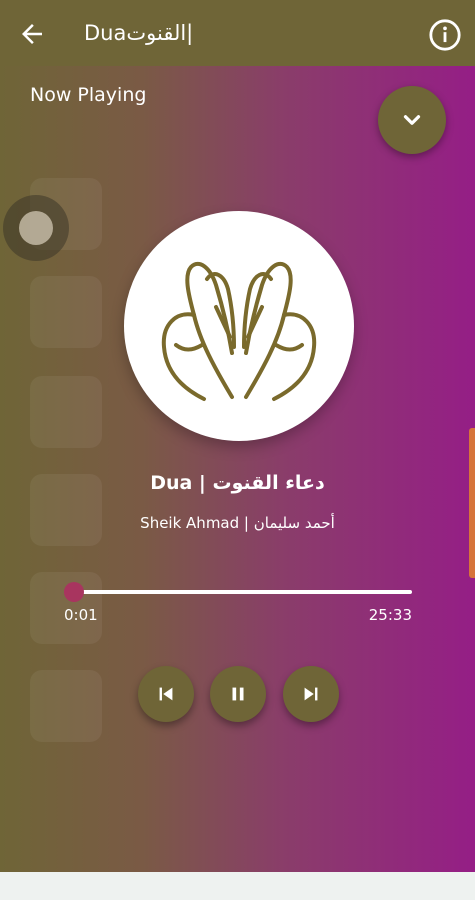  I want to click on track-title: Dua | دعاء القنوت, so click(237, 483).